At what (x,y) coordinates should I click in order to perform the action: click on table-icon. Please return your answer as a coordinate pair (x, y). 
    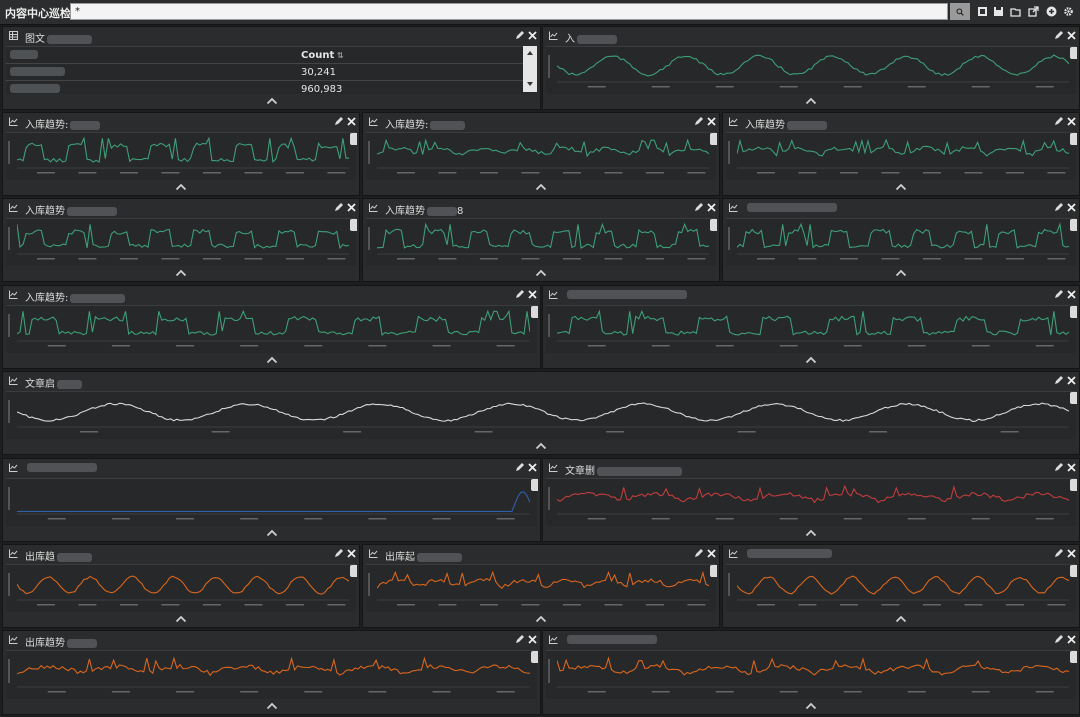
    Looking at the image, I should click on (13, 35).